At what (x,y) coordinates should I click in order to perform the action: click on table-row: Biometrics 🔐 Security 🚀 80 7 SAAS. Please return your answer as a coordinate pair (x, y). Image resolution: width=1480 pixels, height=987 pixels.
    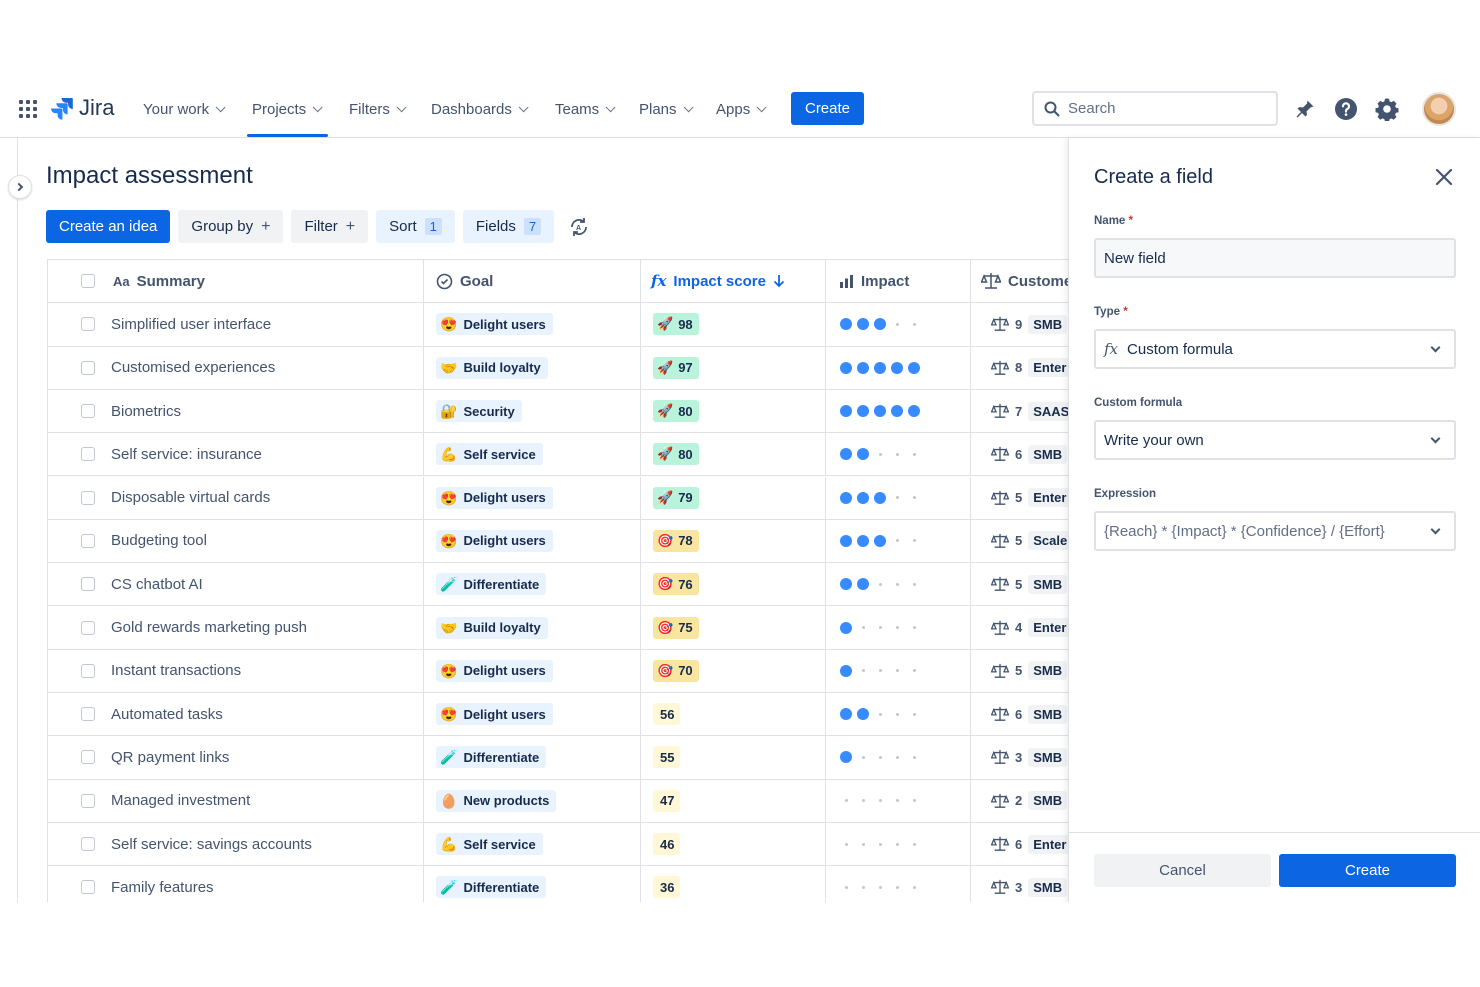
    Looking at the image, I should click on (558, 411).